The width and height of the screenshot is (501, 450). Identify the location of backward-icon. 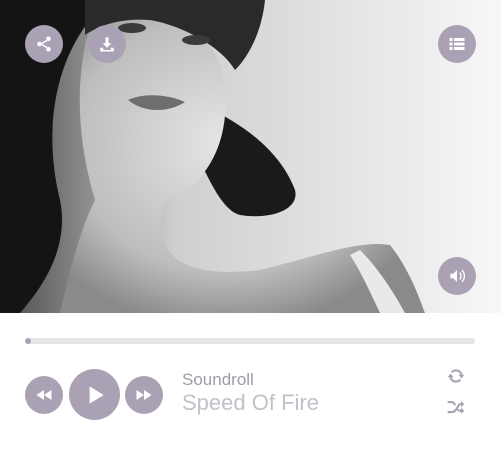
(44, 395).